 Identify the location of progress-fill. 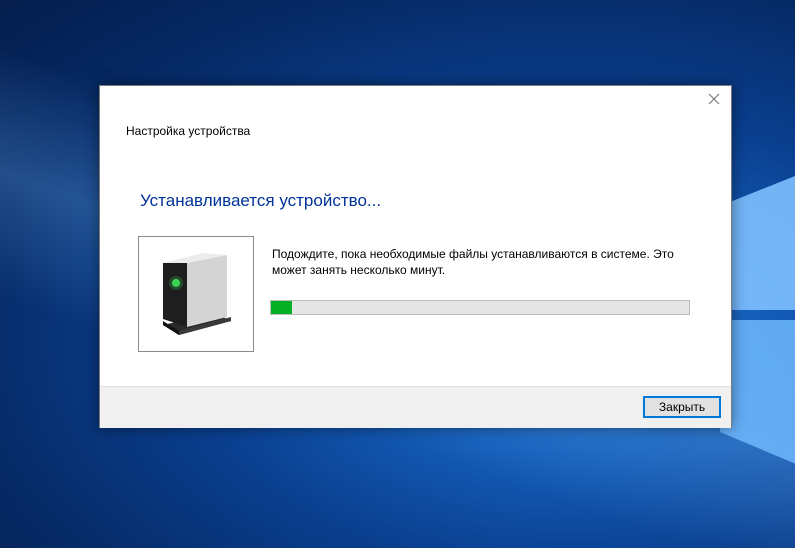
(281, 307).